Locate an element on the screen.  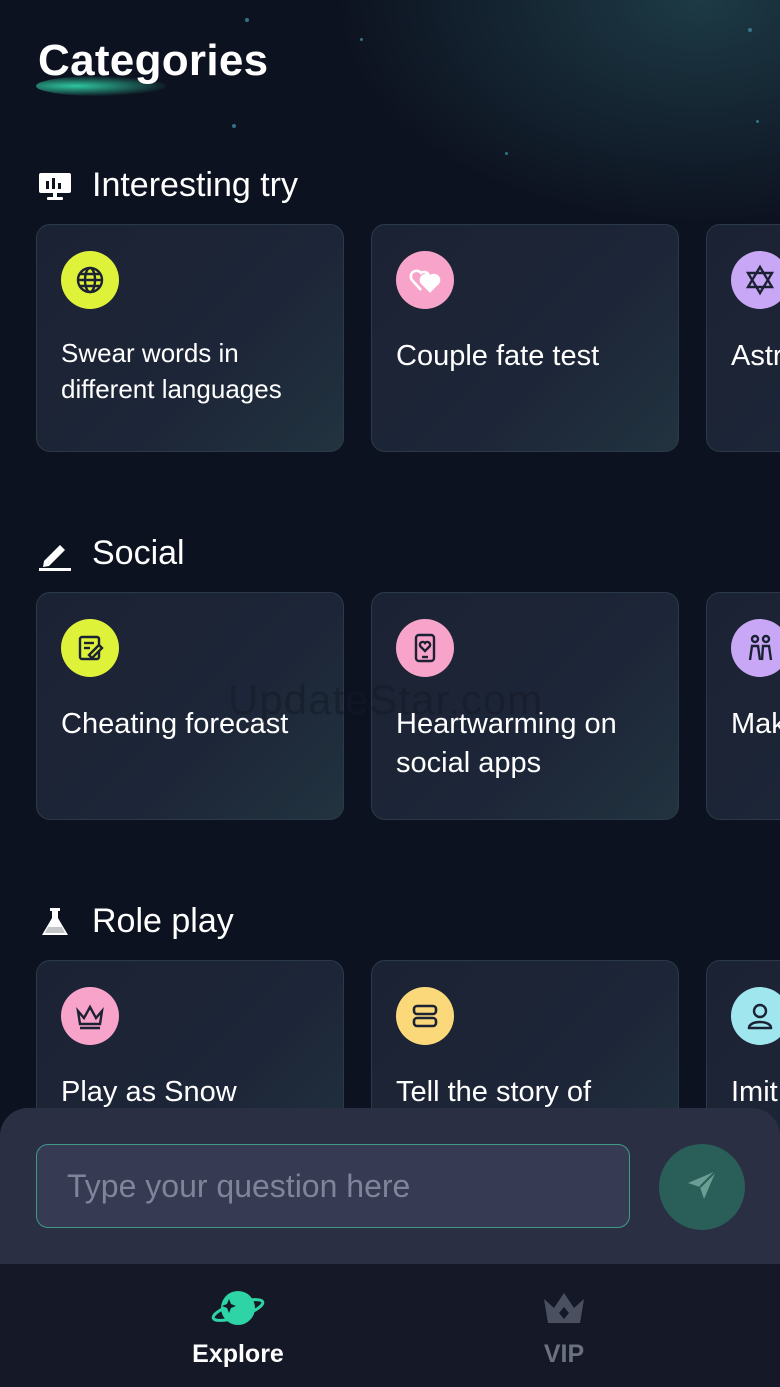
category-card: Couple fate test is located at coordinates (525, 338).